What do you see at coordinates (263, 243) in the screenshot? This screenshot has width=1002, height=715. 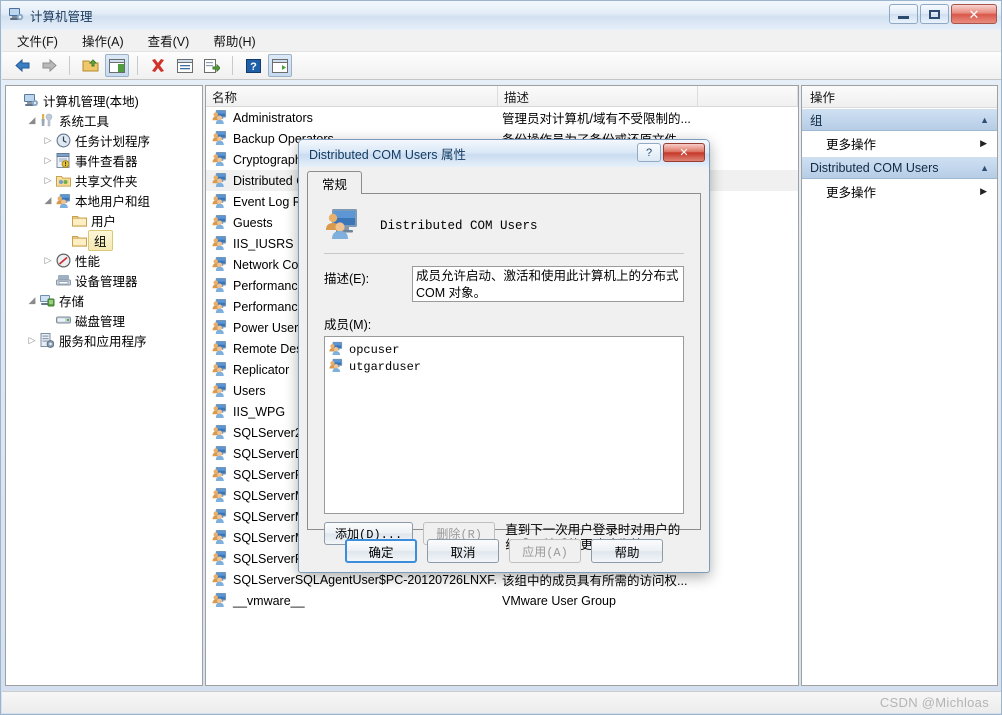 I see `row-name-text: IIS_IUSRS` at bounding box center [263, 243].